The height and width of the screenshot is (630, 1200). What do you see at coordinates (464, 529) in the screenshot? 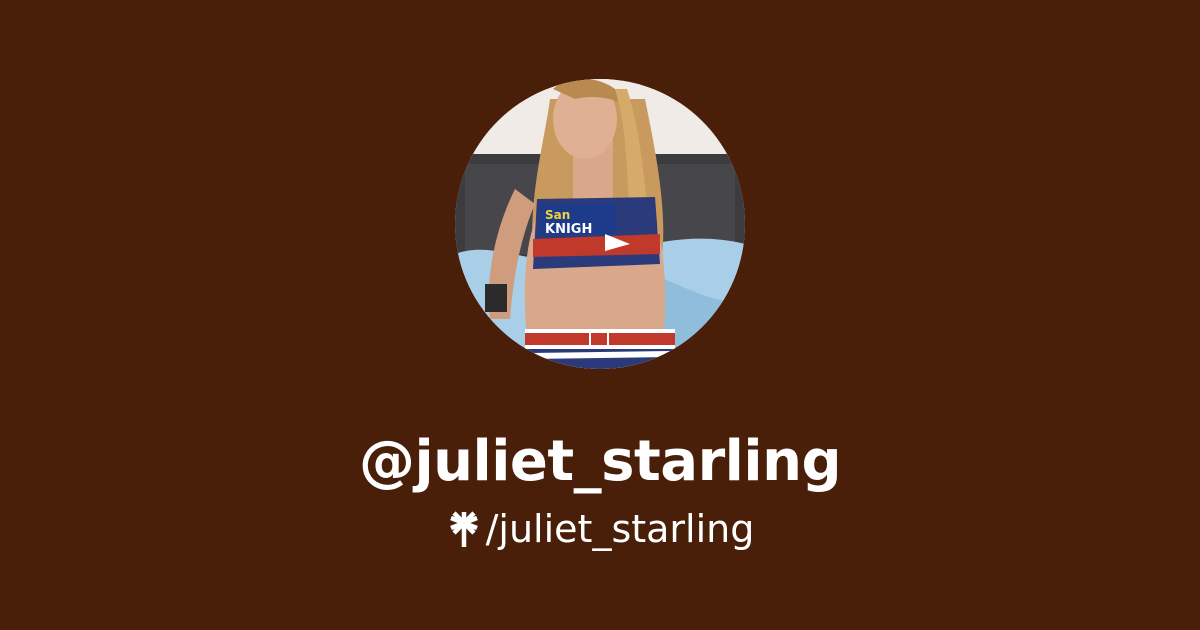
I see `linktree-asterisk-icon` at bounding box center [464, 529].